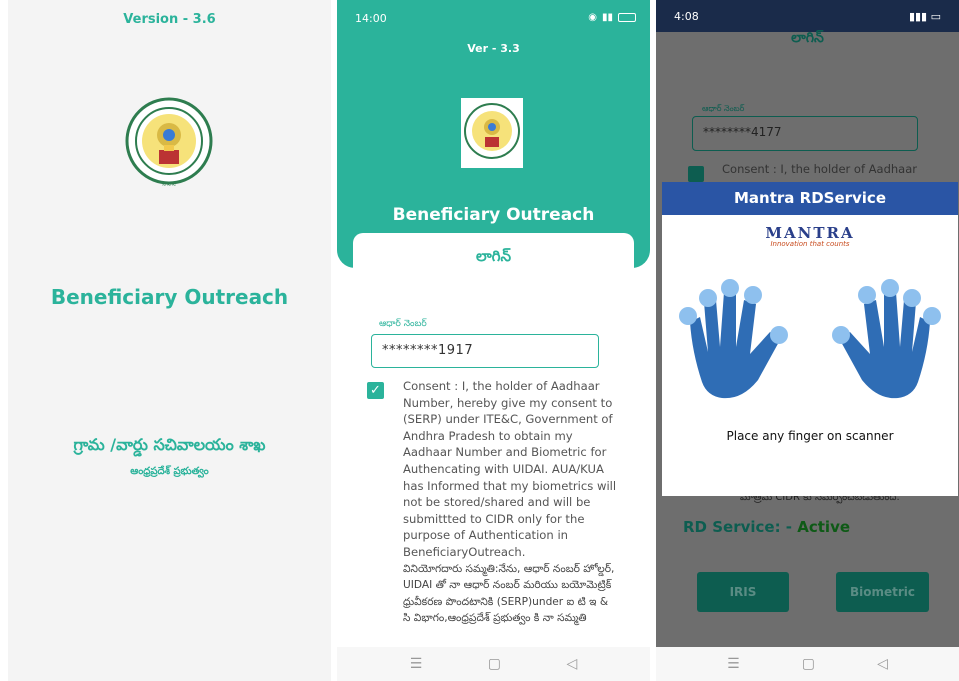 This screenshot has width=959, height=681. Describe the element at coordinates (743, 592) in the screenshot. I see `iris-button: IRIS` at that location.